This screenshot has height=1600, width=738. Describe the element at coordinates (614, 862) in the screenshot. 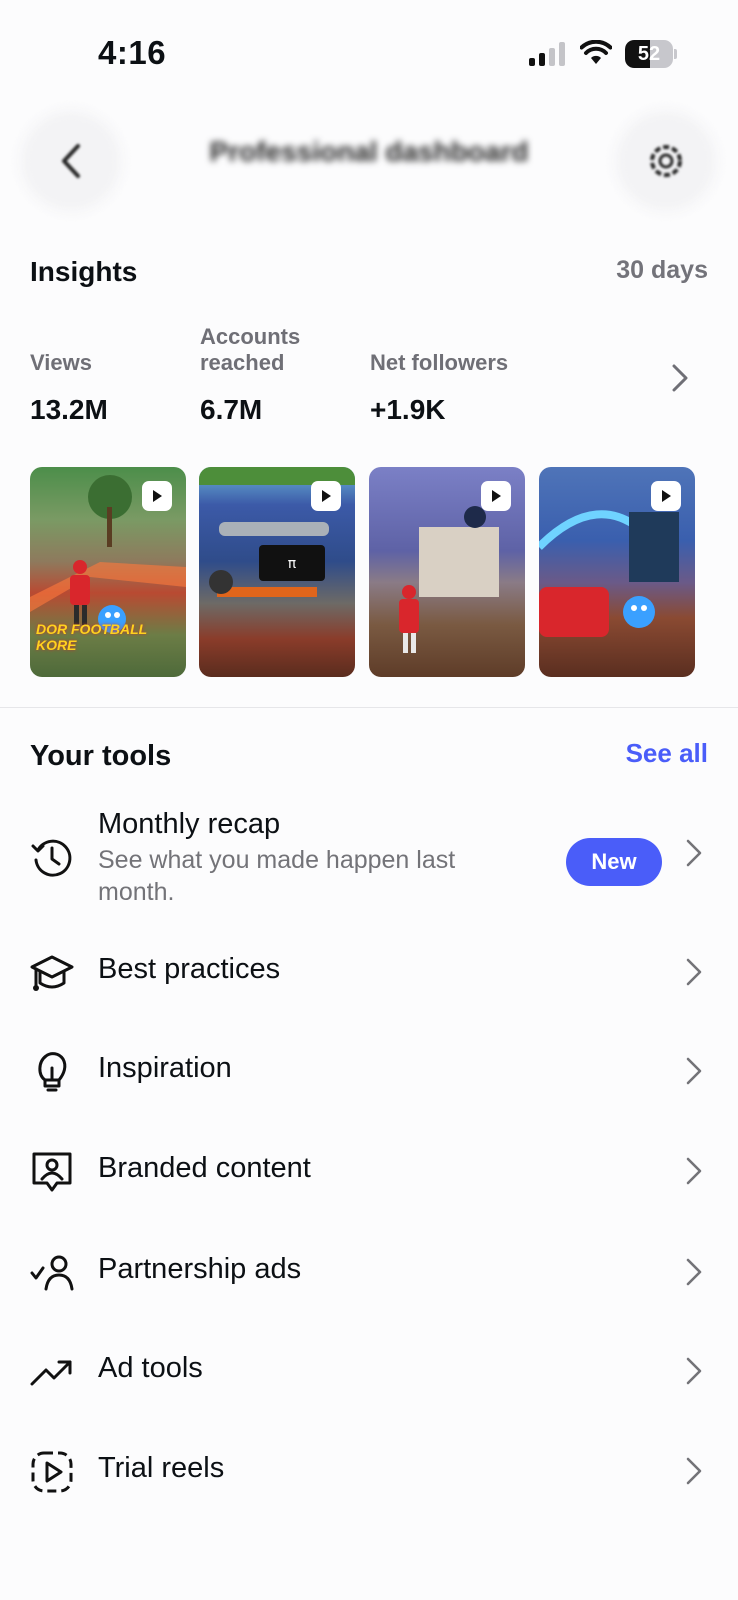

I see `new-badge: New` at that location.